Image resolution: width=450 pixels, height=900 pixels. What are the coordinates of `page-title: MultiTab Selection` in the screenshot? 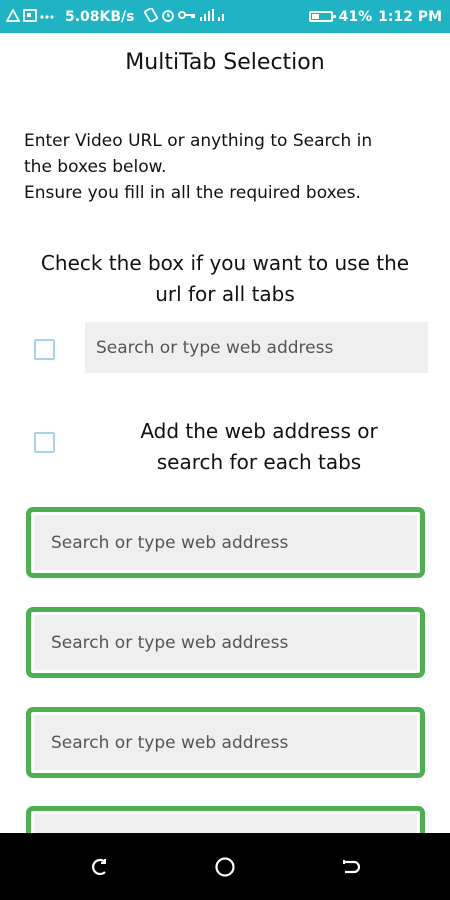 It's located at (225, 62).